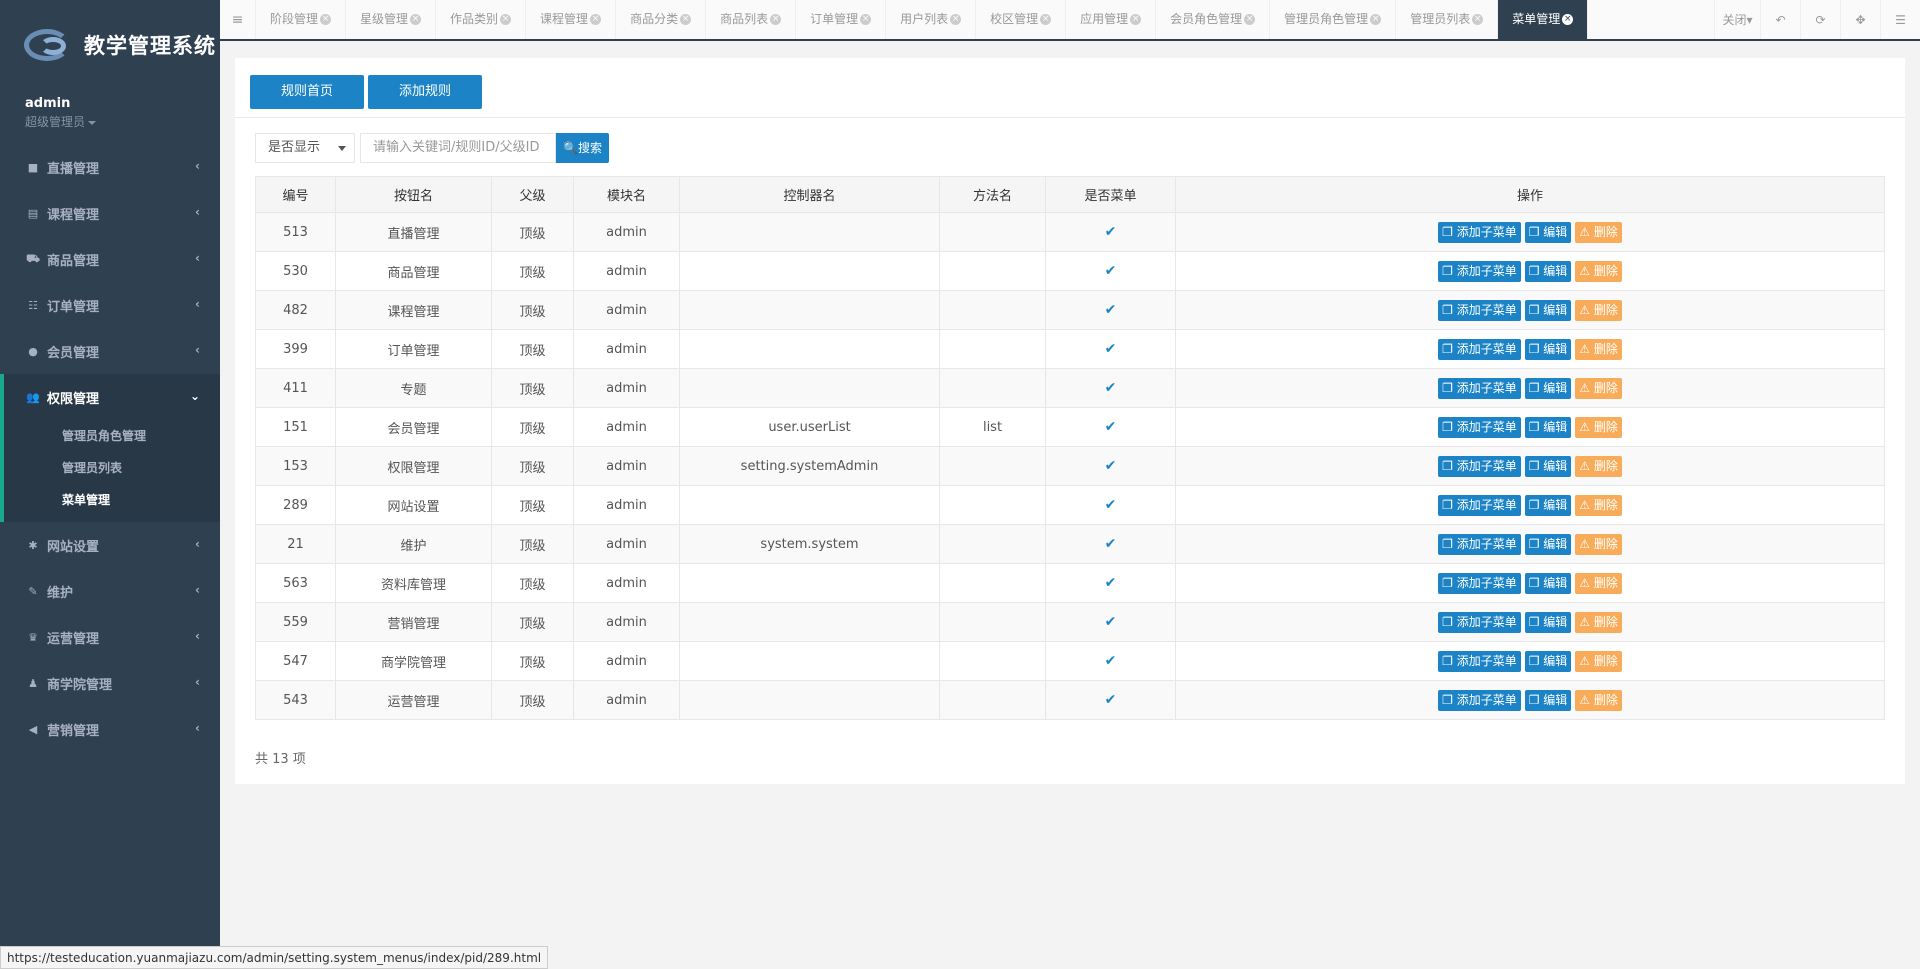 Image resolution: width=1920 pixels, height=969 pixels. What do you see at coordinates (1900, 19) in the screenshot?
I see `settings-icon: ☰` at bounding box center [1900, 19].